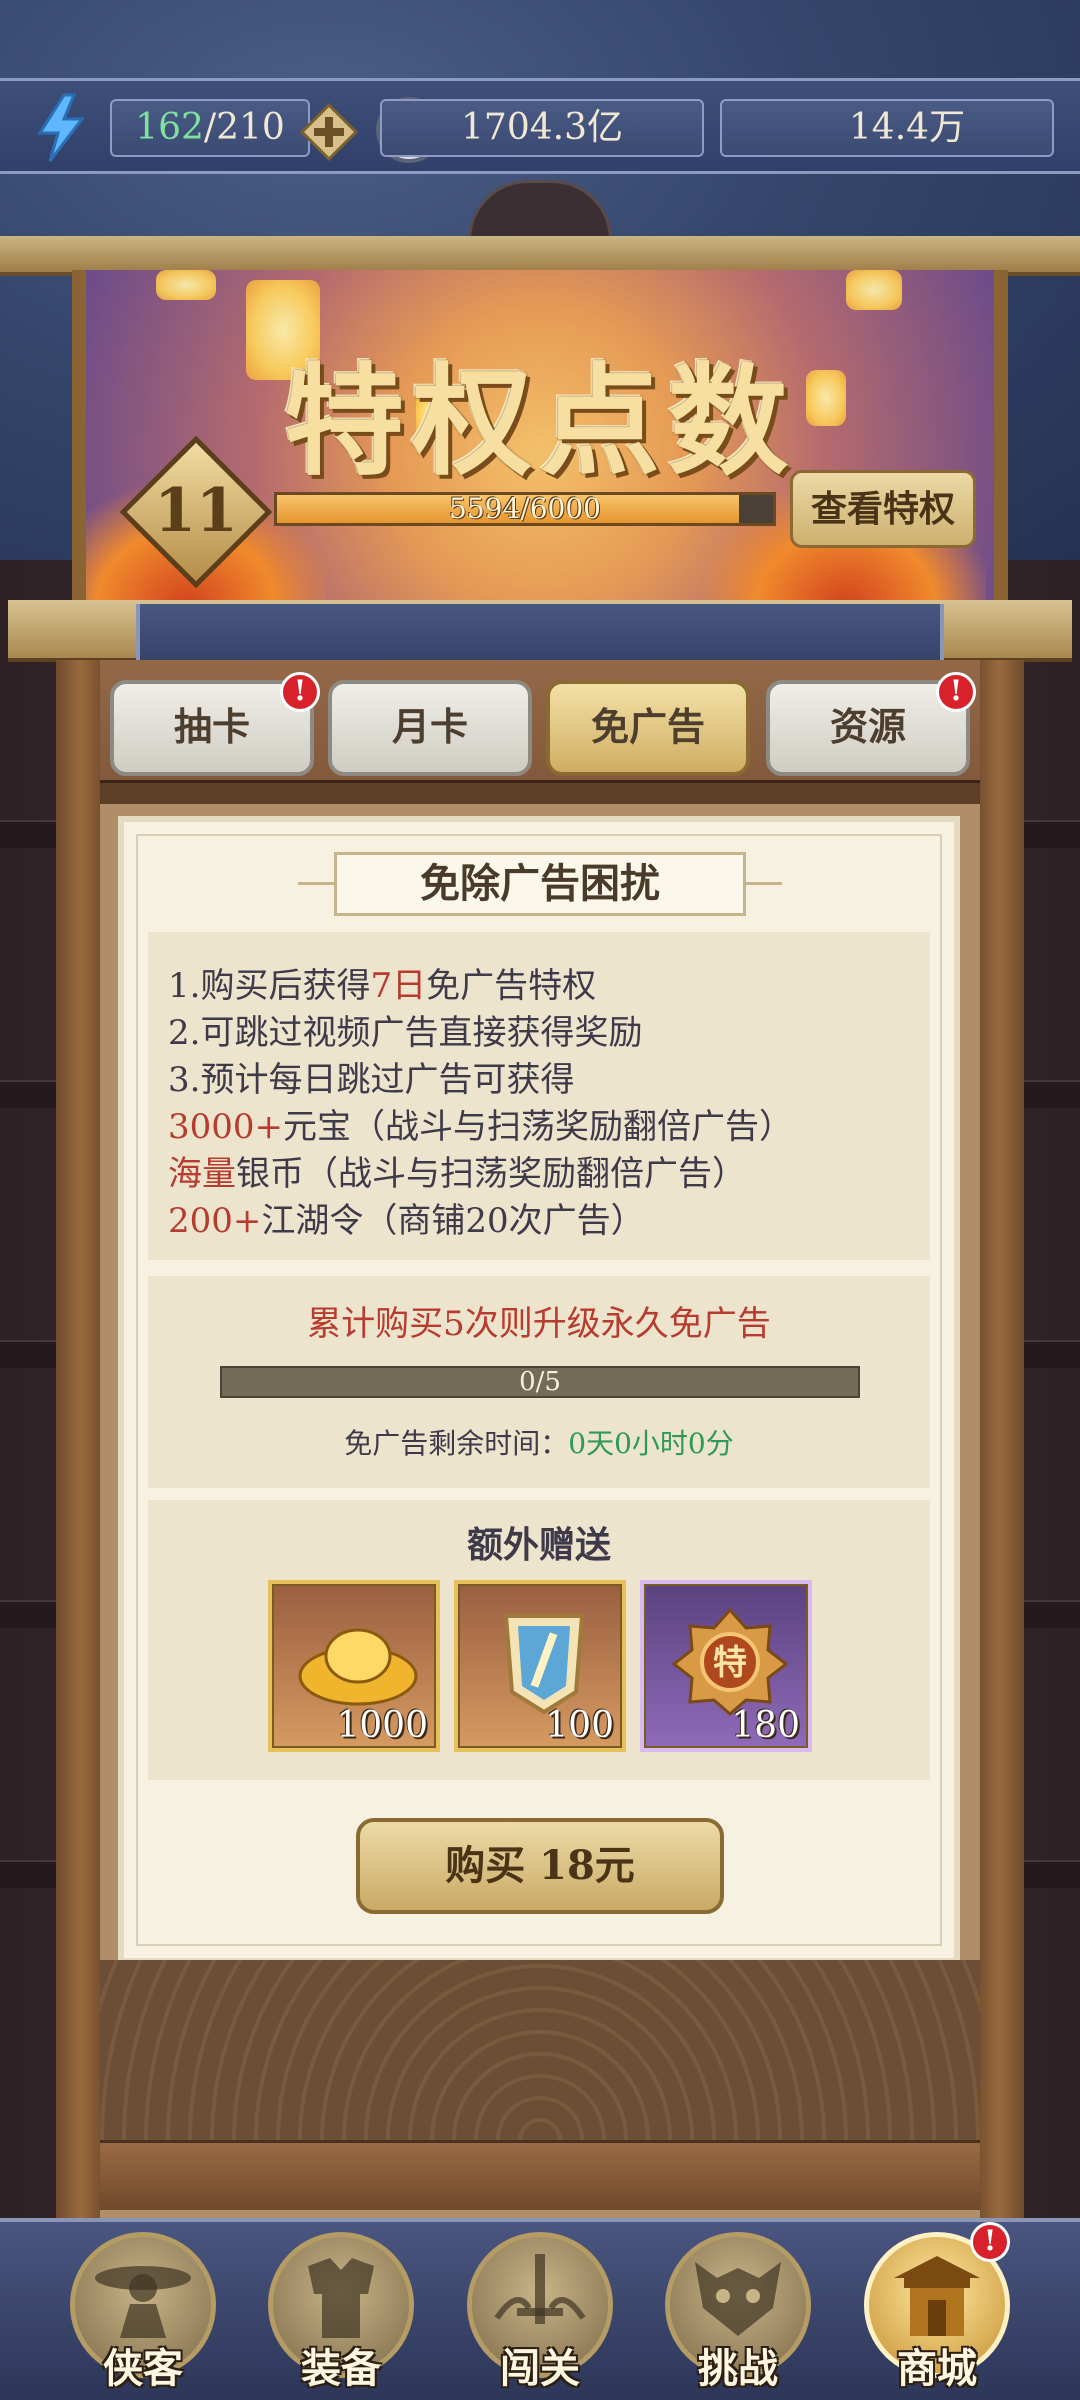 This screenshot has width=1080, height=2400. What do you see at coordinates (937, 2368) in the screenshot?
I see `nav-shop-label: 商城` at bounding box center [937, 2368].